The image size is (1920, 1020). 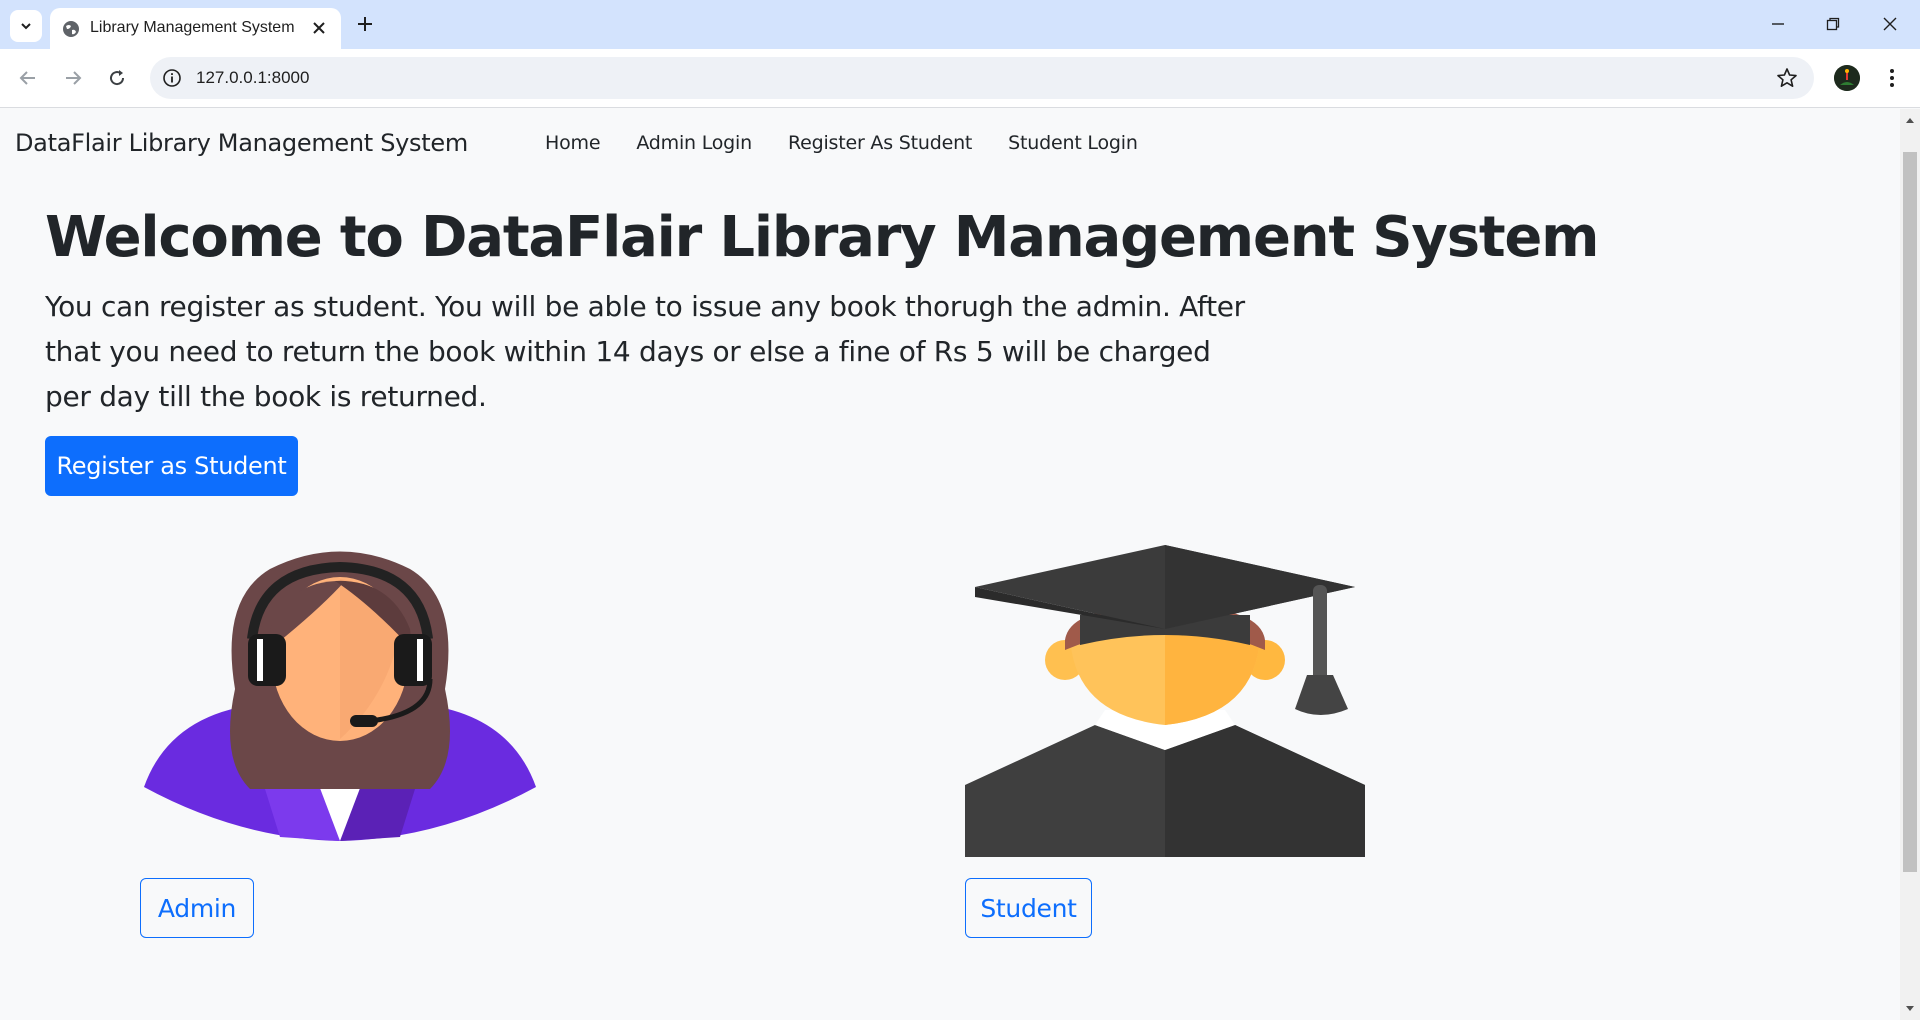 I want to click on triangle-down-icon, so click(x=1910, y=1008).